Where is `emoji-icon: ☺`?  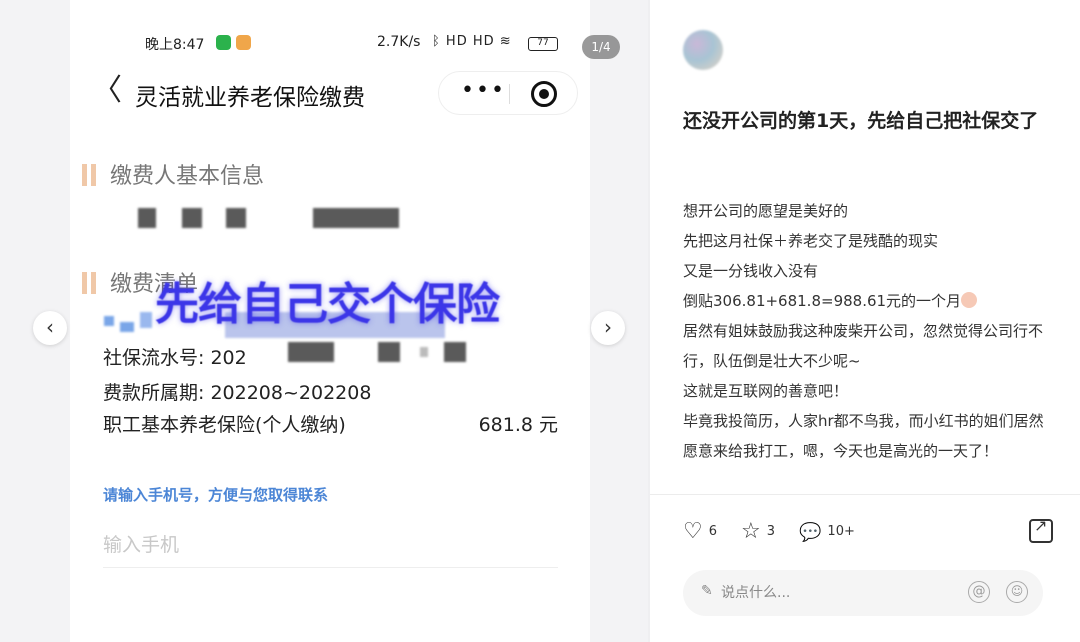
emoji-icon: ☺ is located at coordinates (1017, 592).